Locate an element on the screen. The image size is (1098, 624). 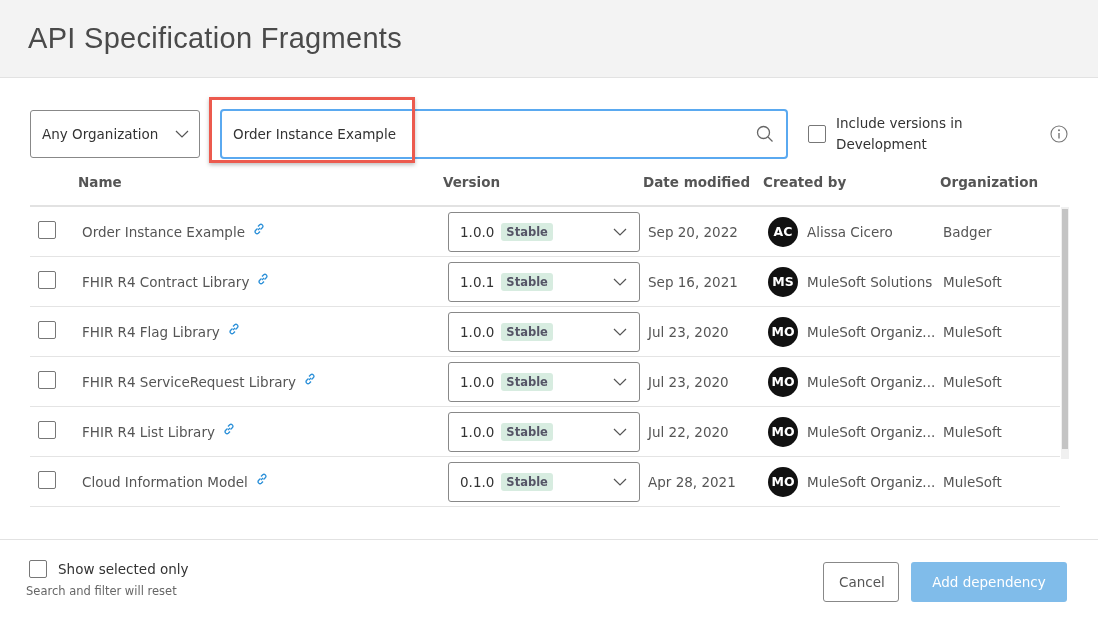
dialog-title: API Specification Fragments is located at coordinates (215, 38).